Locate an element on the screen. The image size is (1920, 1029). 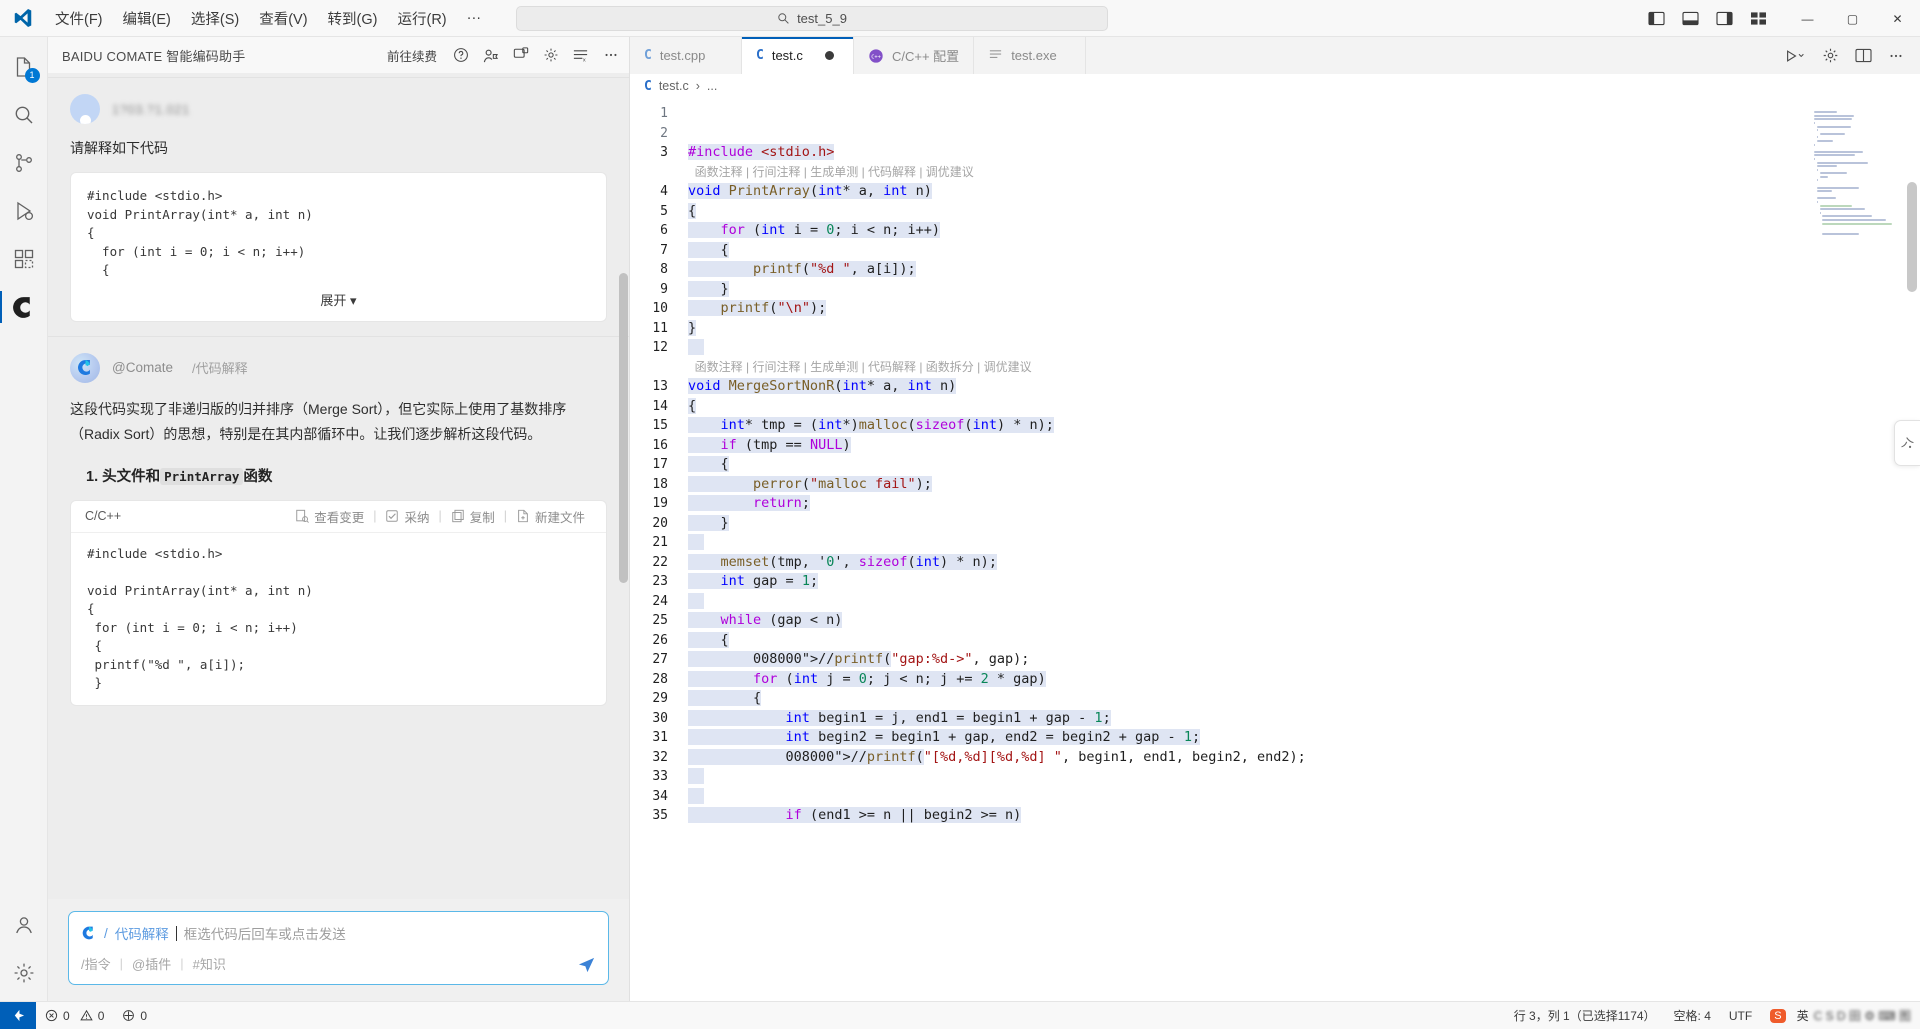
ime-indicator: S 英 C S D 田 ⚙ ⌨ 图 is located at coordinates (1840, 1015).